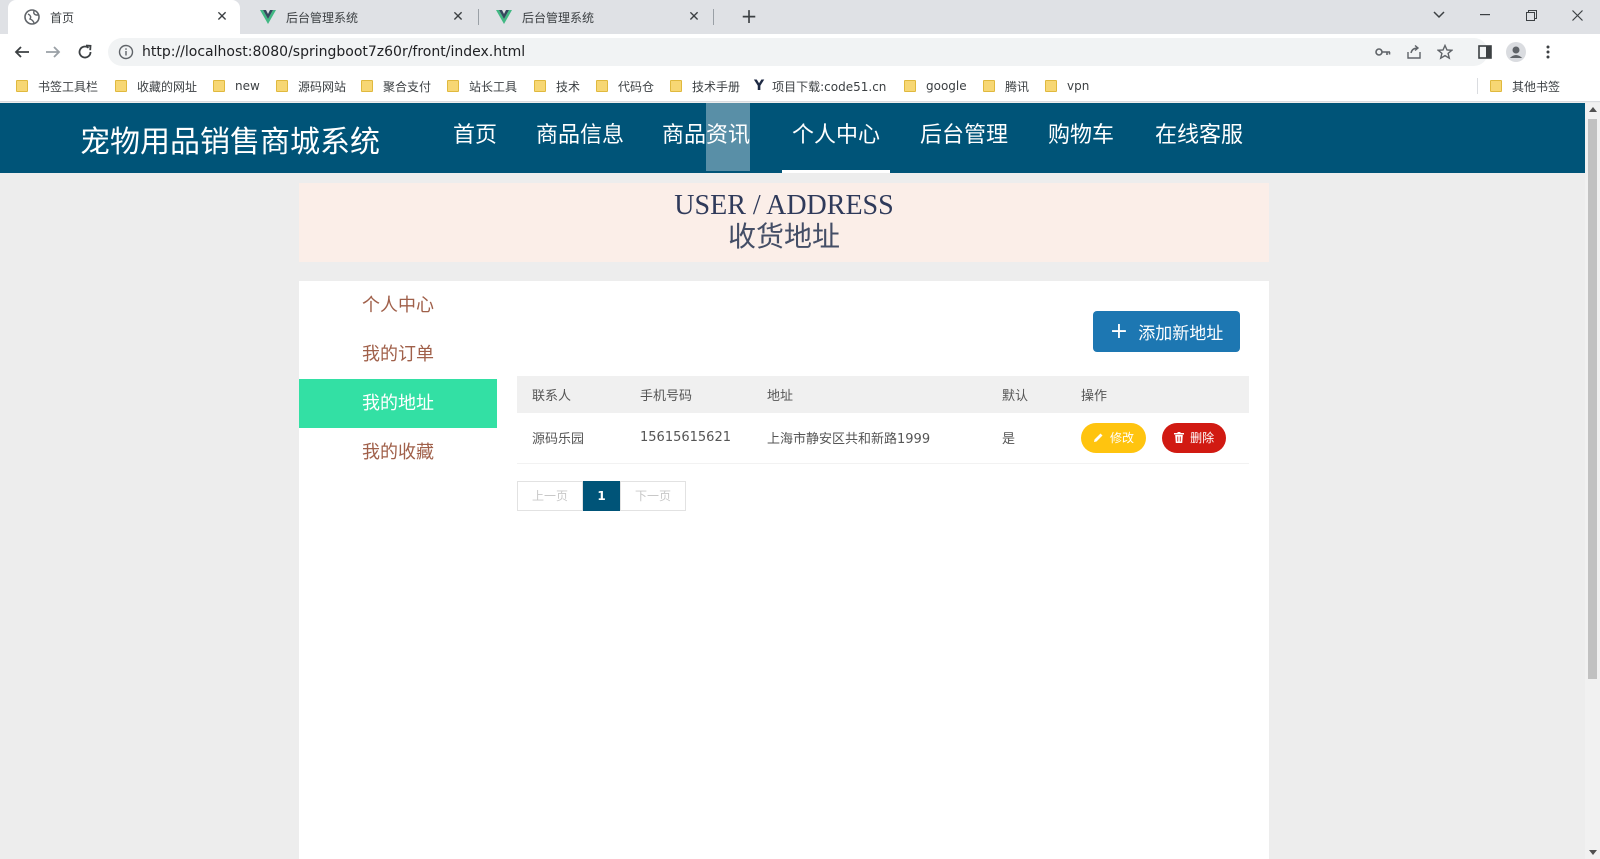 The height and width of the screenshot is (859, 1600). I want to click on bookmark-item: 代码仓, so click(625, 86).